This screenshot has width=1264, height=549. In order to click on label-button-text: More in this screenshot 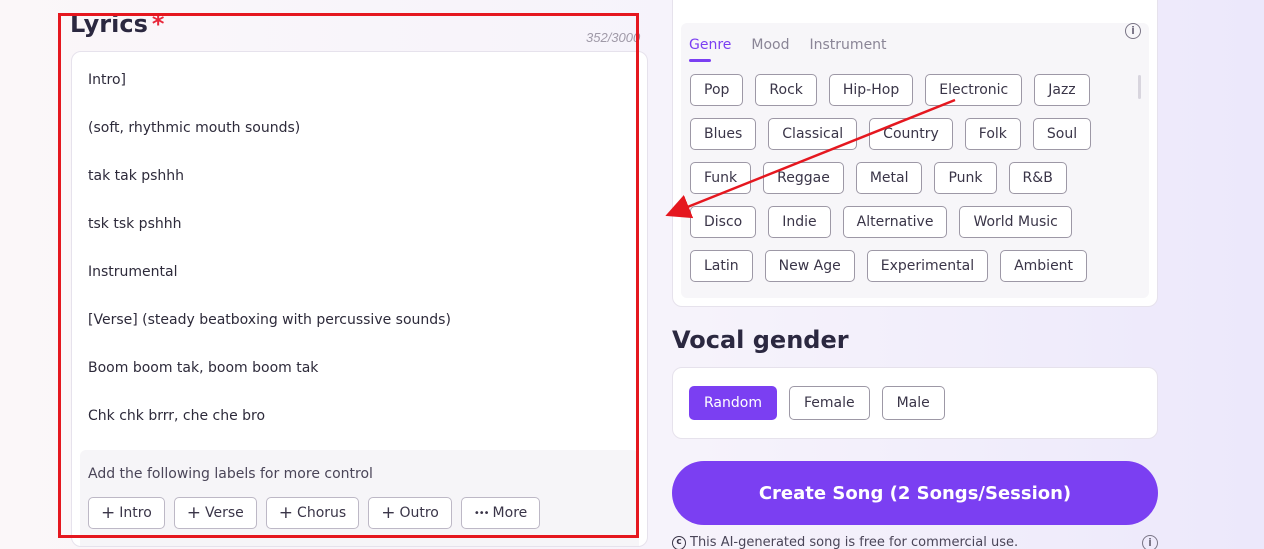, I will do `click(510, 513)`.